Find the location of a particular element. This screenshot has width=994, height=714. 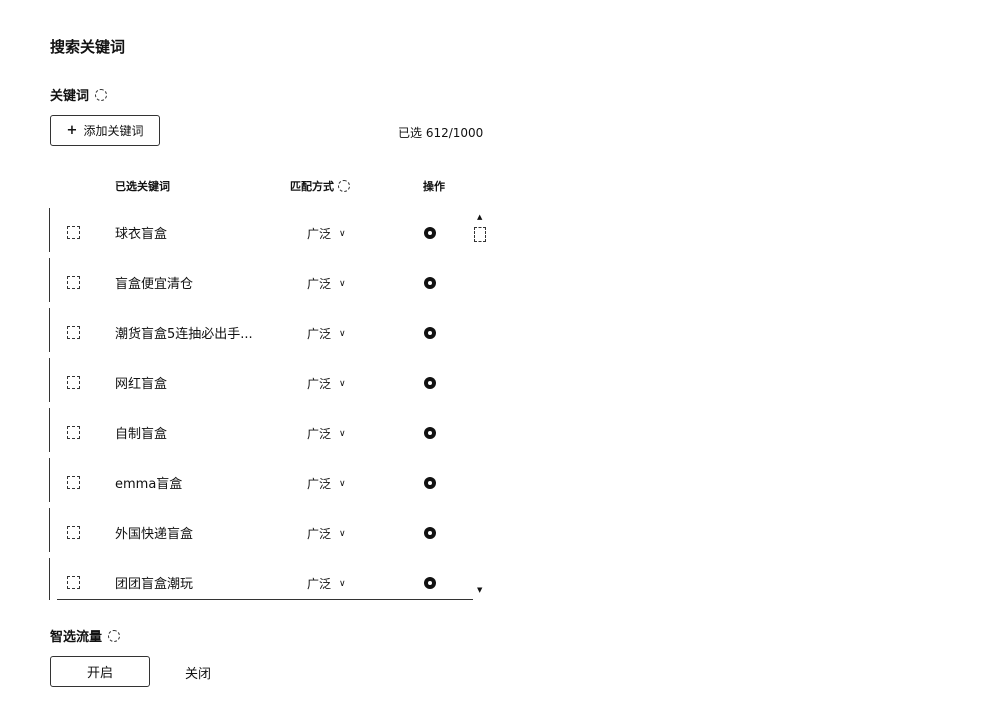

plus-icon: + is located at coordinates (72, 130).